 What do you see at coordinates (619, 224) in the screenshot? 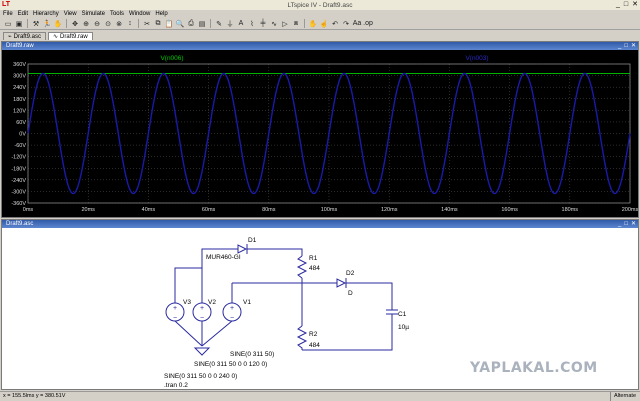
I see `sch-minimize-button: _` at bounding box center [619, 224].